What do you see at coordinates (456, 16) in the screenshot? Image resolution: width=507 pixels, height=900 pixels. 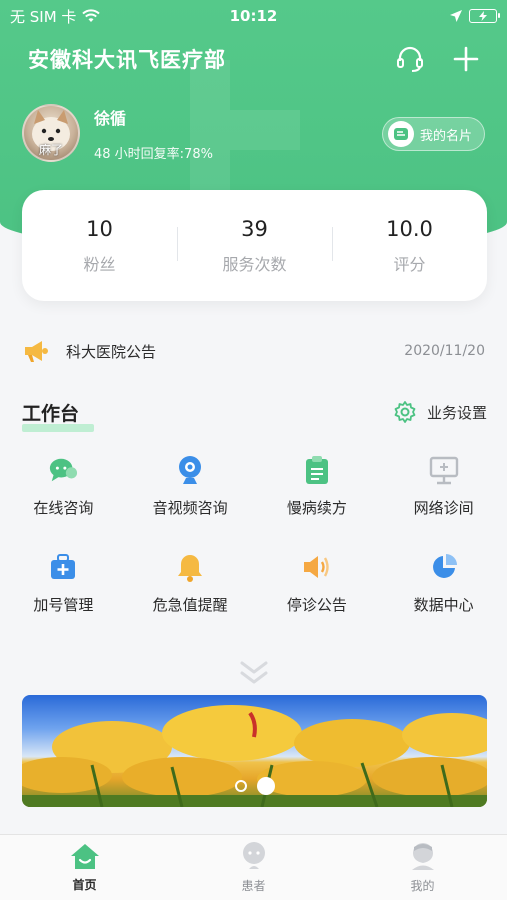 I see `location-arrow-icon` at bounding box center [456, 16].